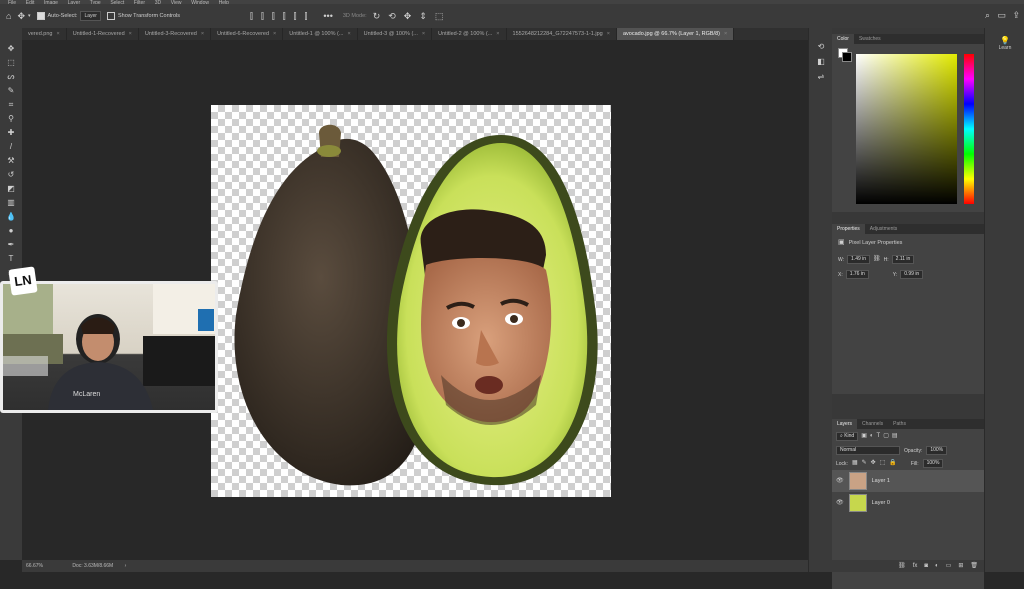 This screenshot has width=1024, height=589. Describe the element at coordinates (11, 175) in the screenshot. I see `history-brush-tool-icon: ↺` at that location.